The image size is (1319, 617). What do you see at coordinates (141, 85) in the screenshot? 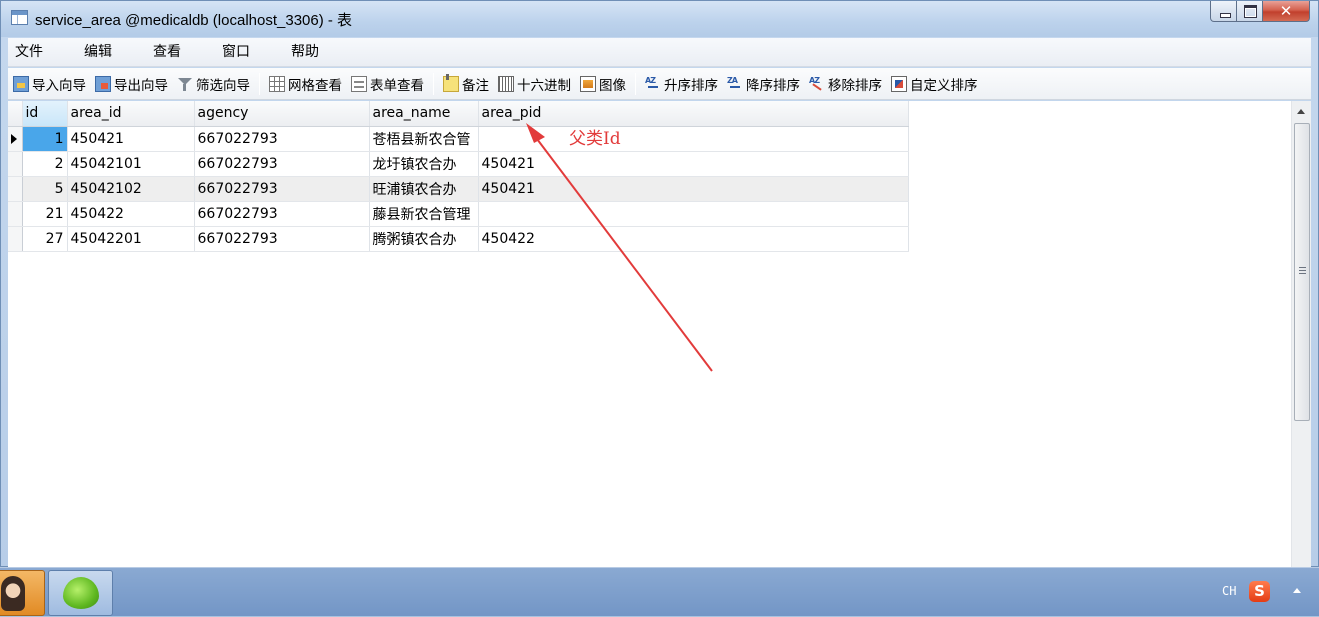
I see `export-wizard-label: 导出向导` at bounding box center [141, 85].